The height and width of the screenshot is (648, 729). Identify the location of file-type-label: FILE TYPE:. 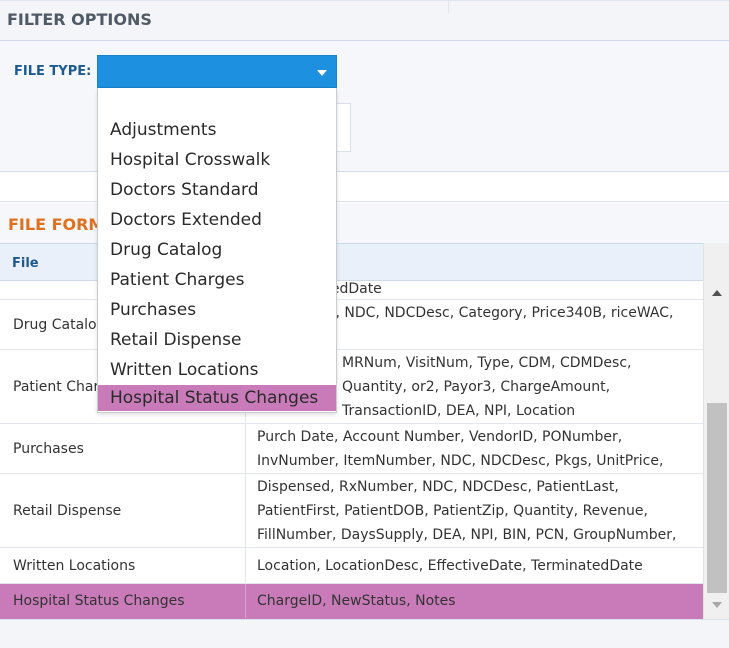
(53, 71).